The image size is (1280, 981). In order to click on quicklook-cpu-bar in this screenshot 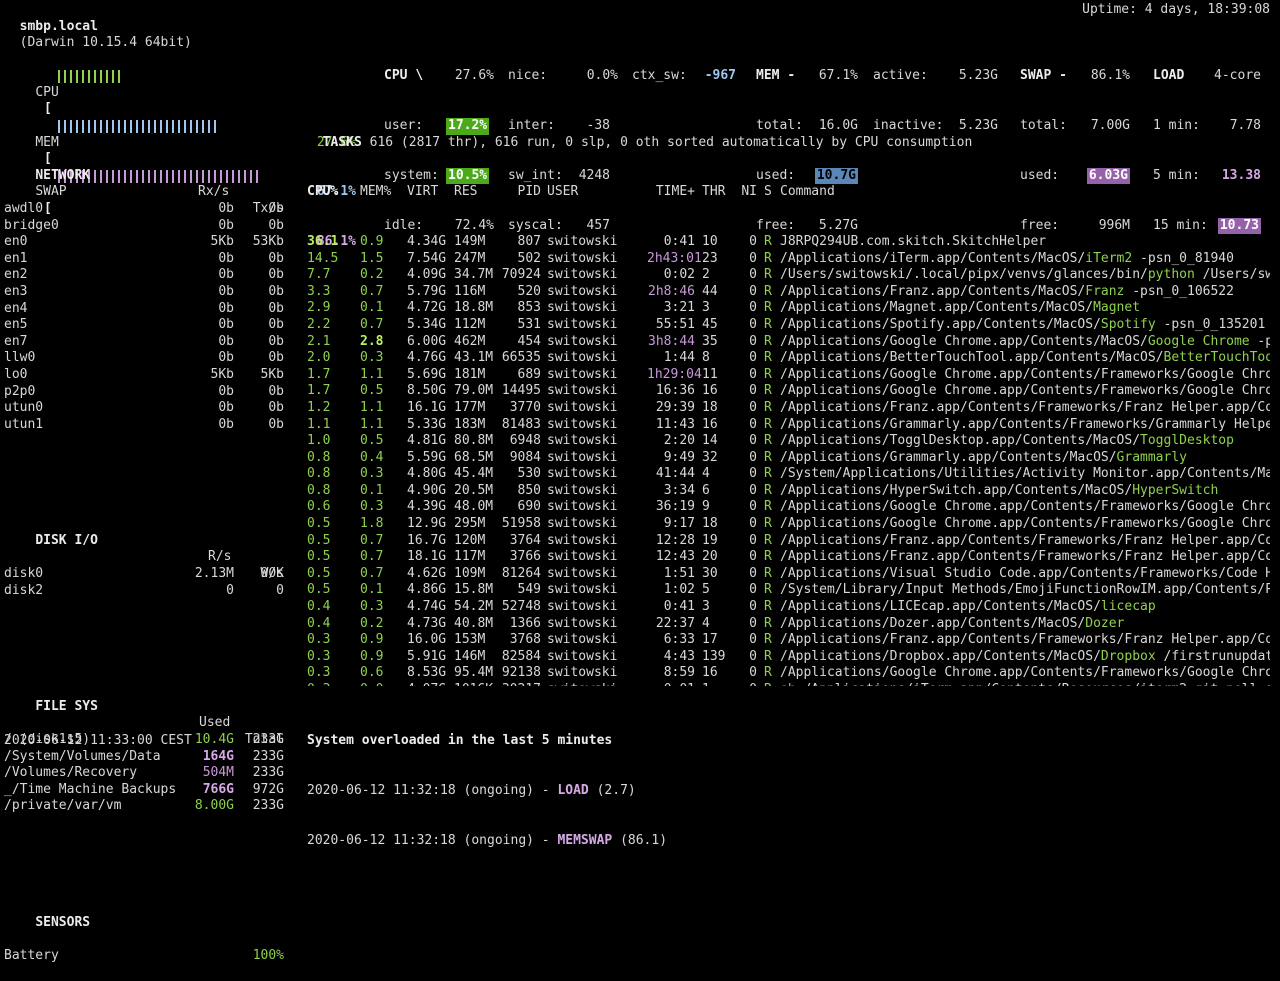, I will do `click(91, 79)`.